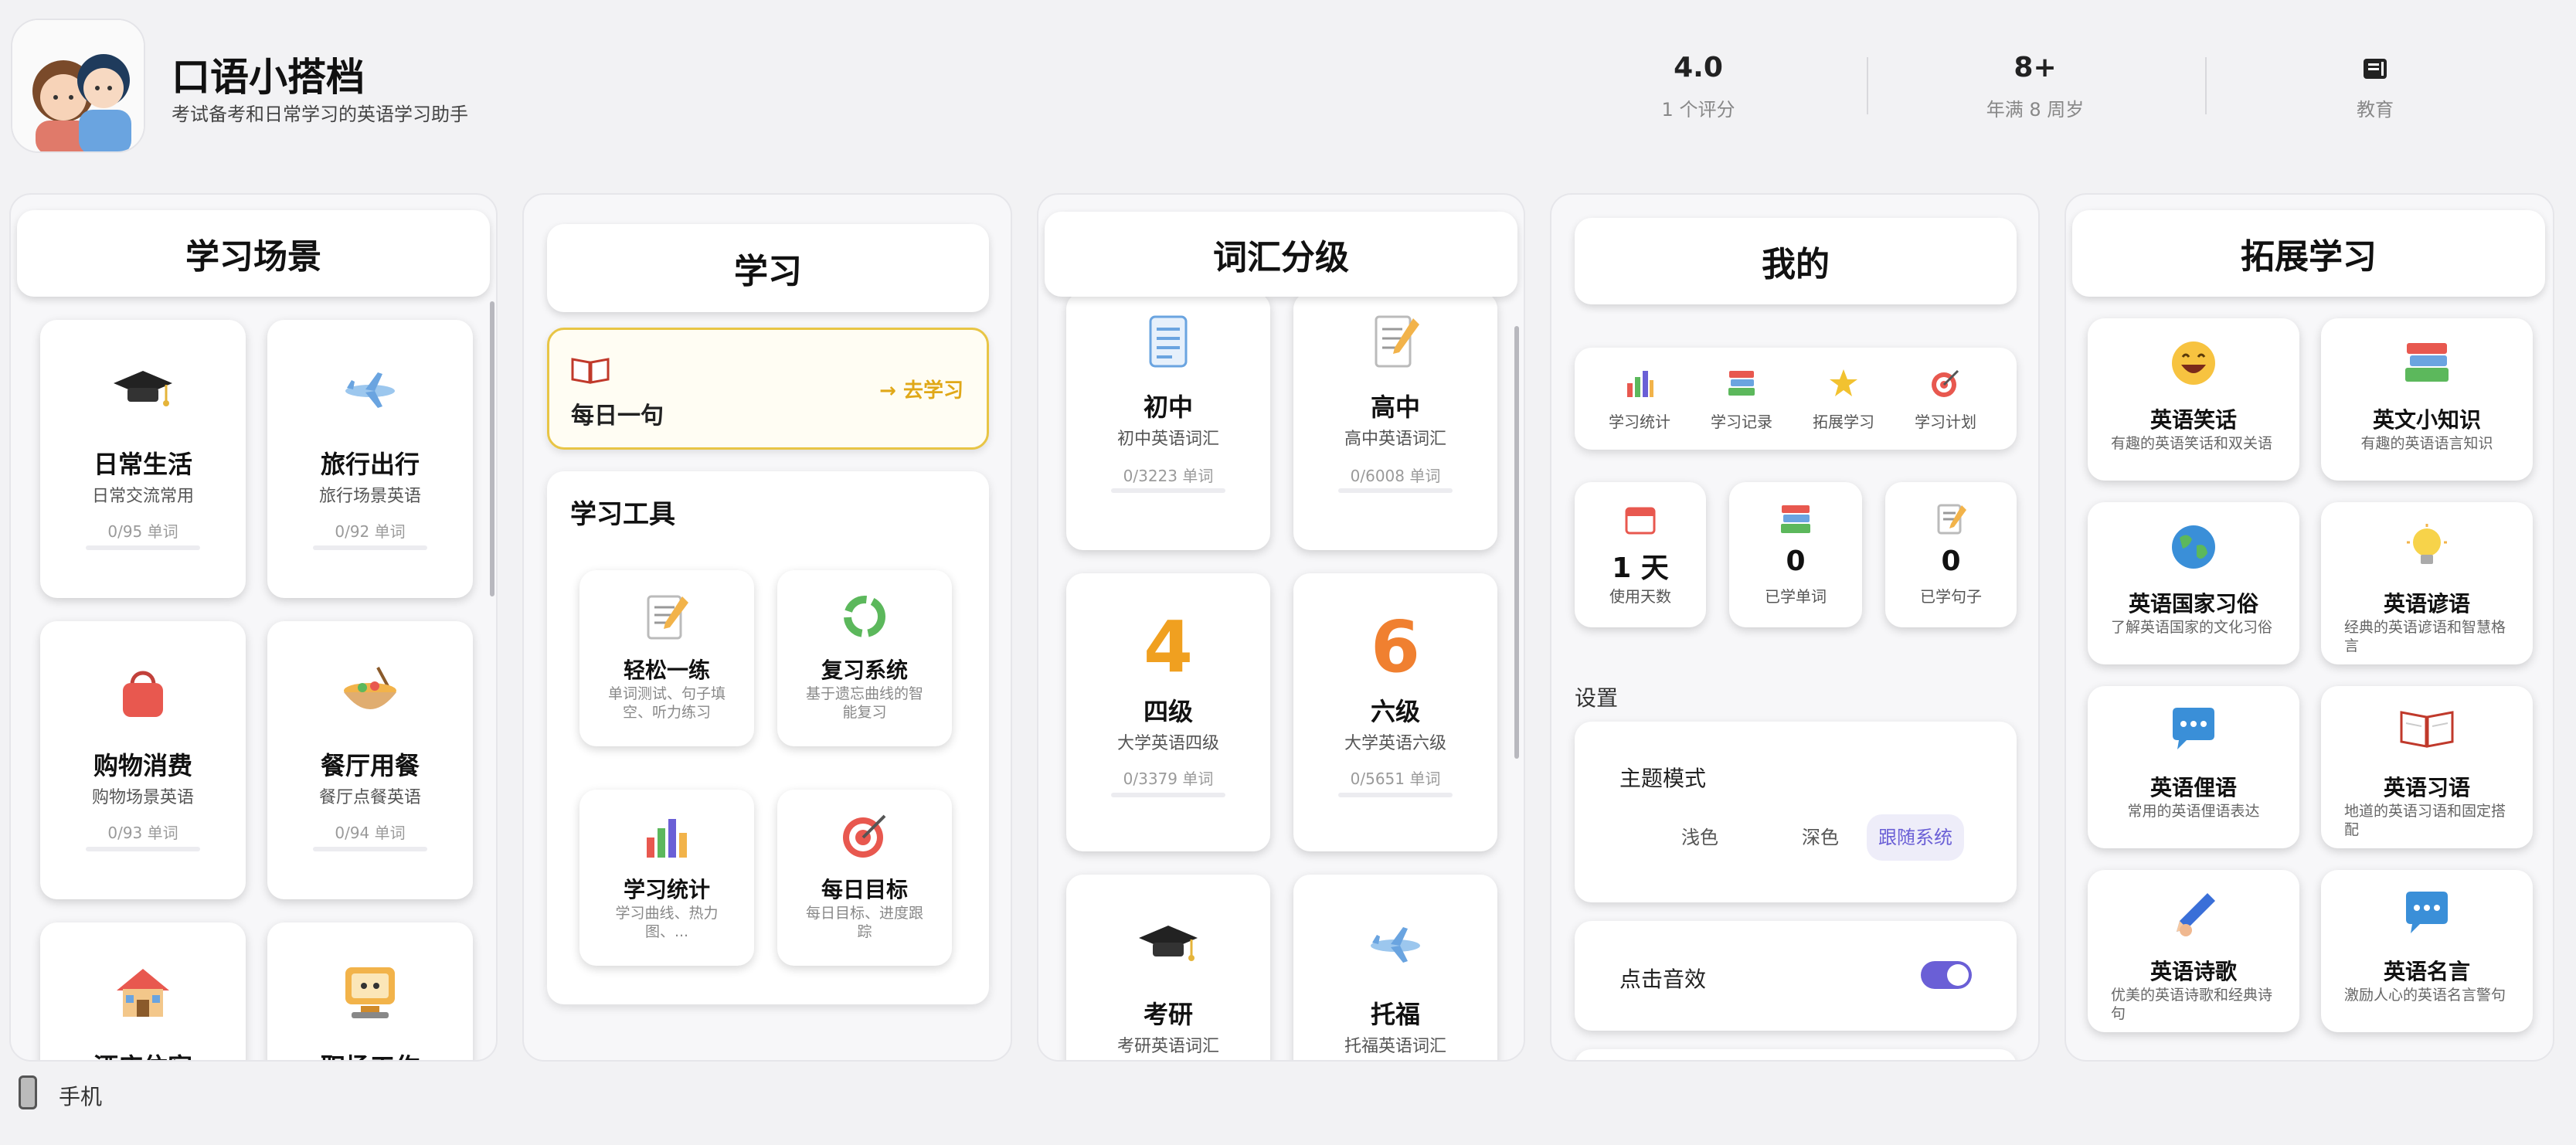 The width and height of the screenshot is (2576, 1145). I want to click on go-study-button: → 去学习, so click(921, 389).